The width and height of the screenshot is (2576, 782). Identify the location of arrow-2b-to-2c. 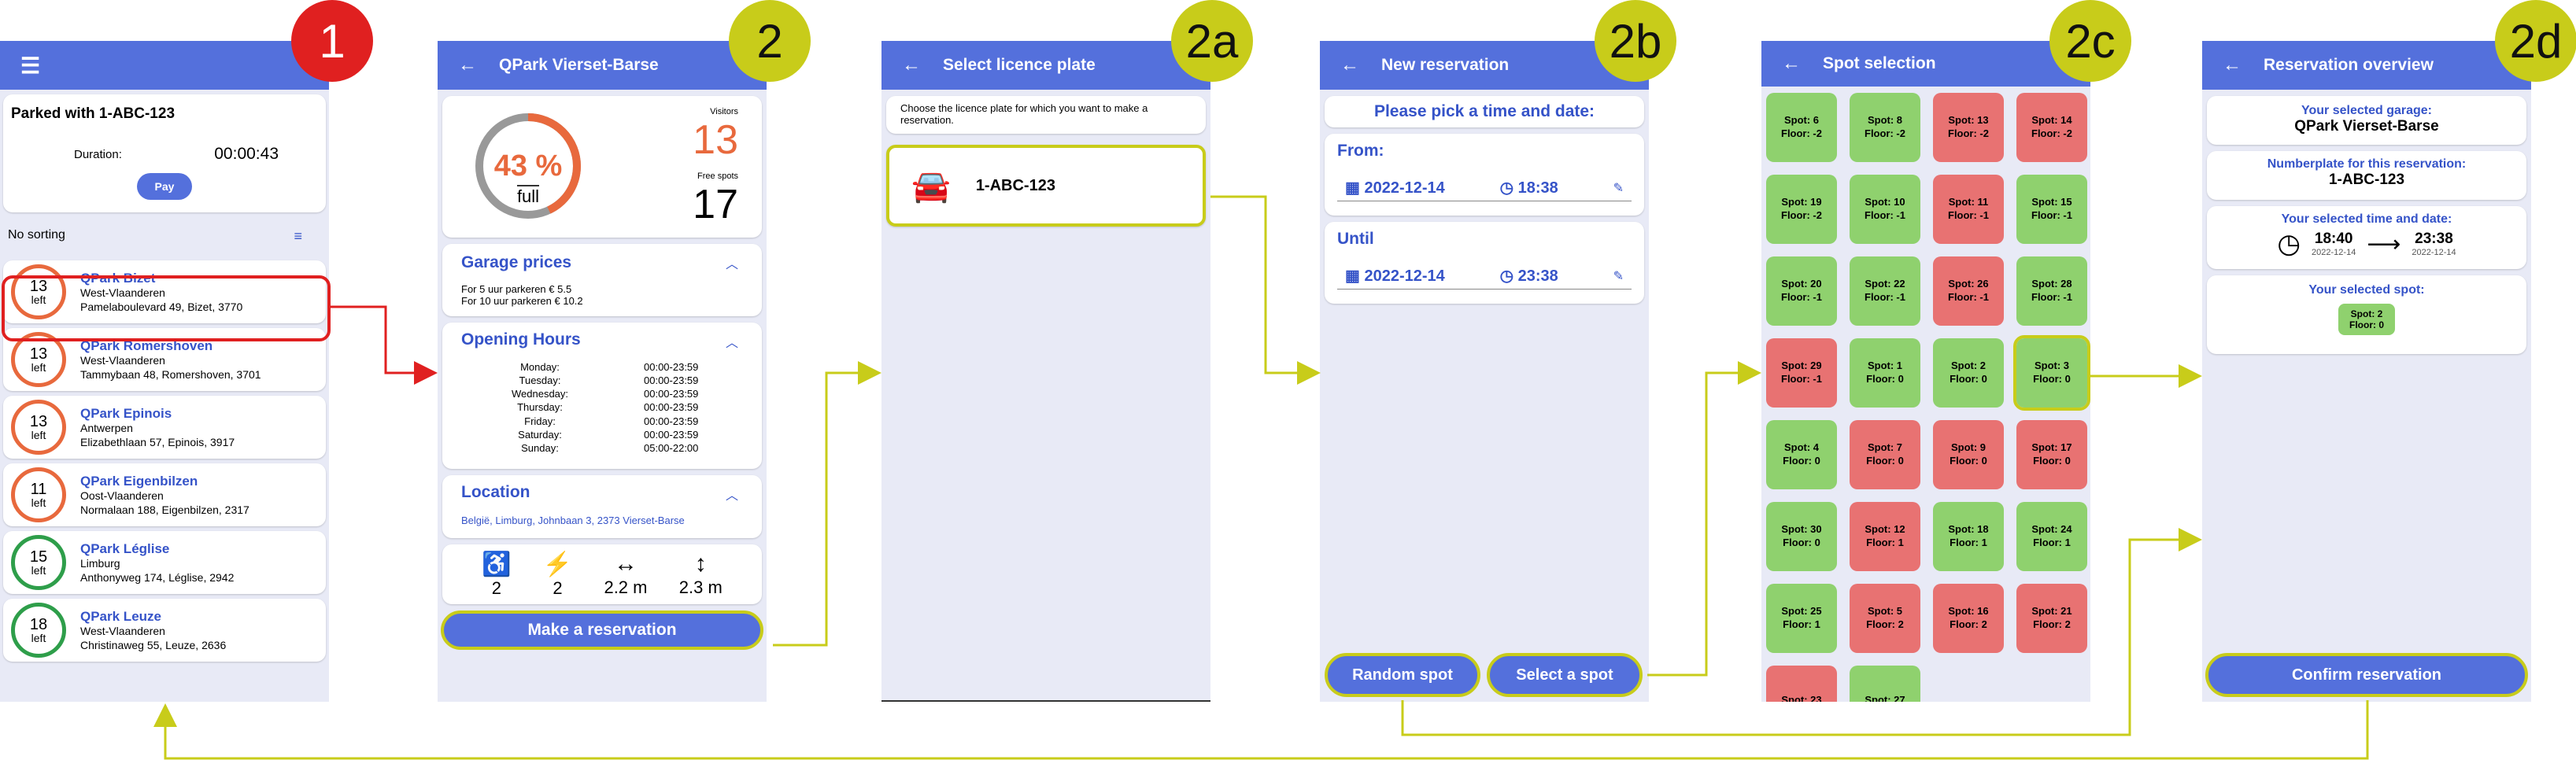
(1704, 519).